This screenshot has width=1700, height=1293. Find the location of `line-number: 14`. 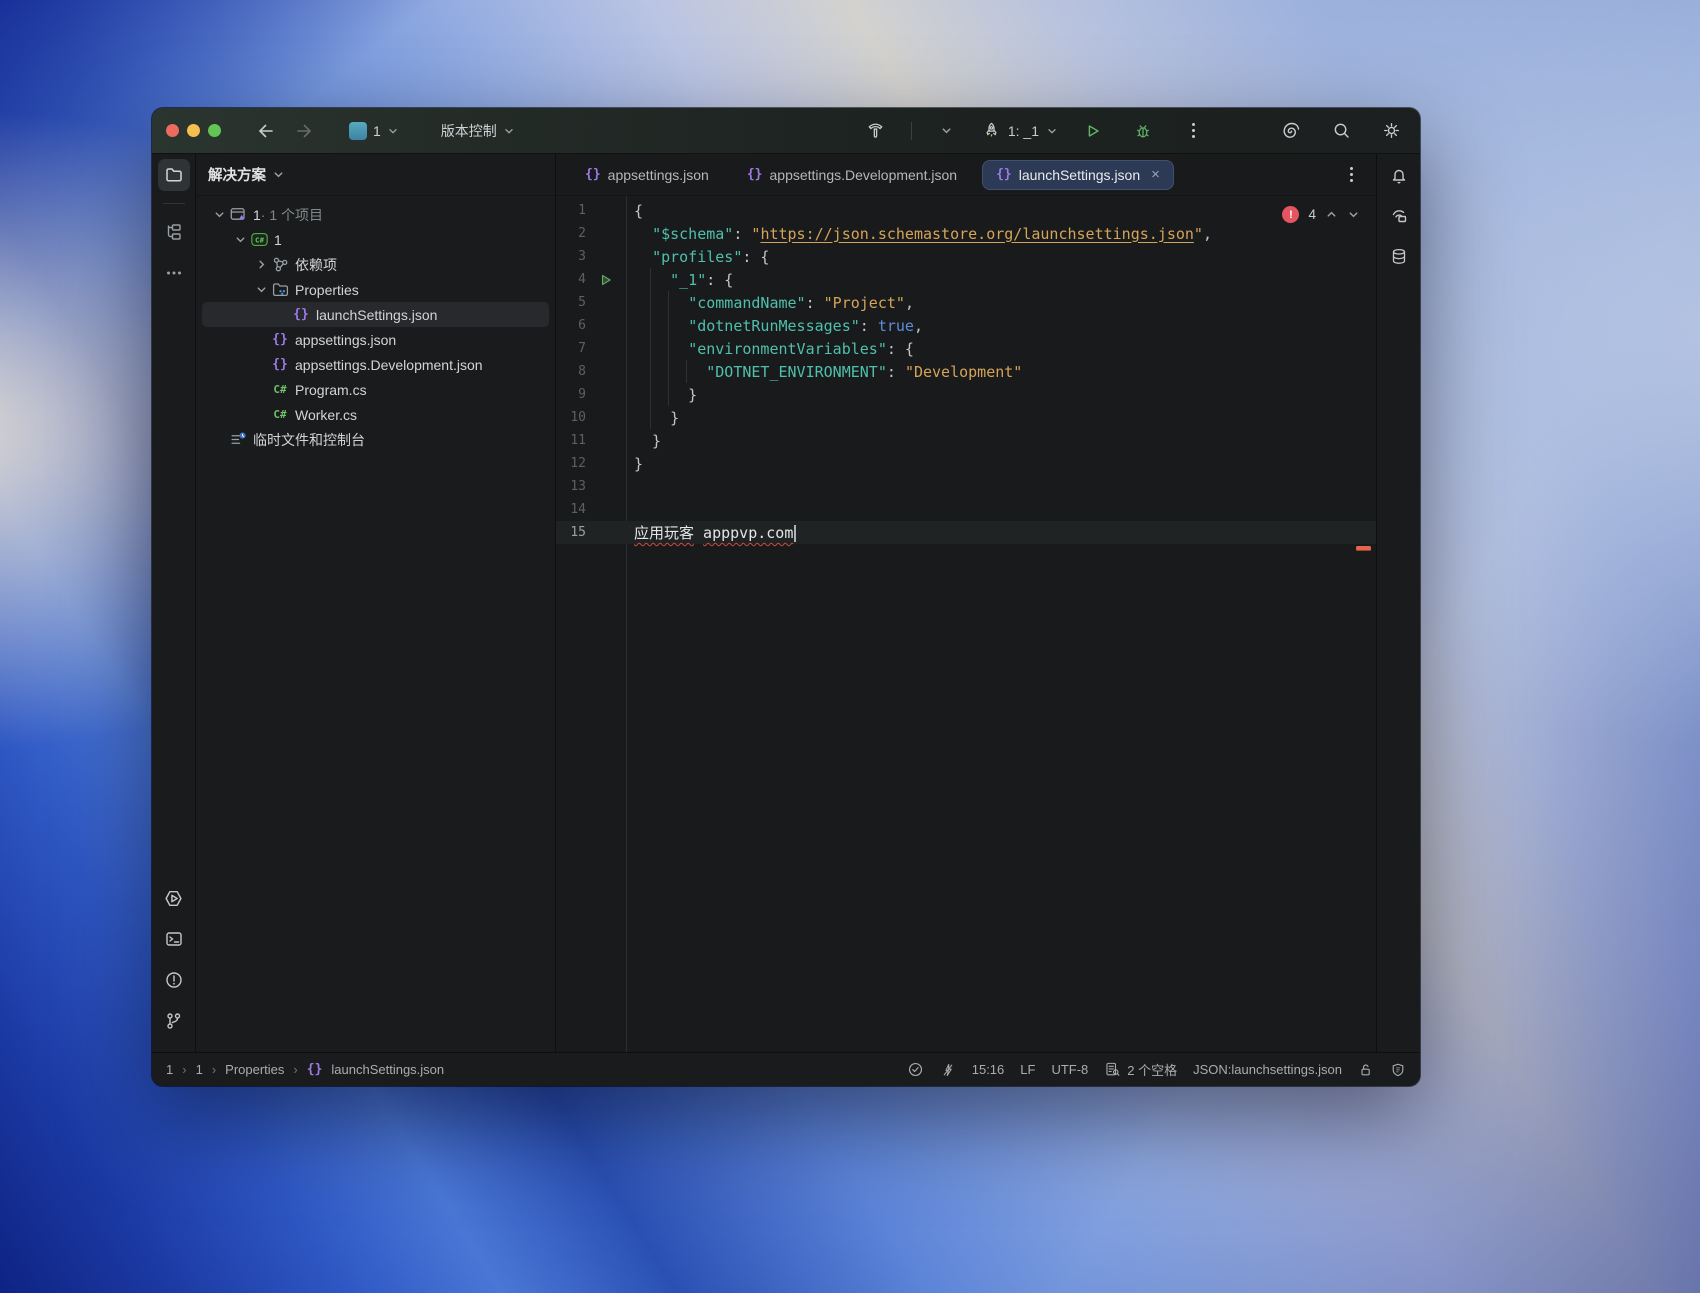

line-number: 14 is located at coordinates (578, 509).